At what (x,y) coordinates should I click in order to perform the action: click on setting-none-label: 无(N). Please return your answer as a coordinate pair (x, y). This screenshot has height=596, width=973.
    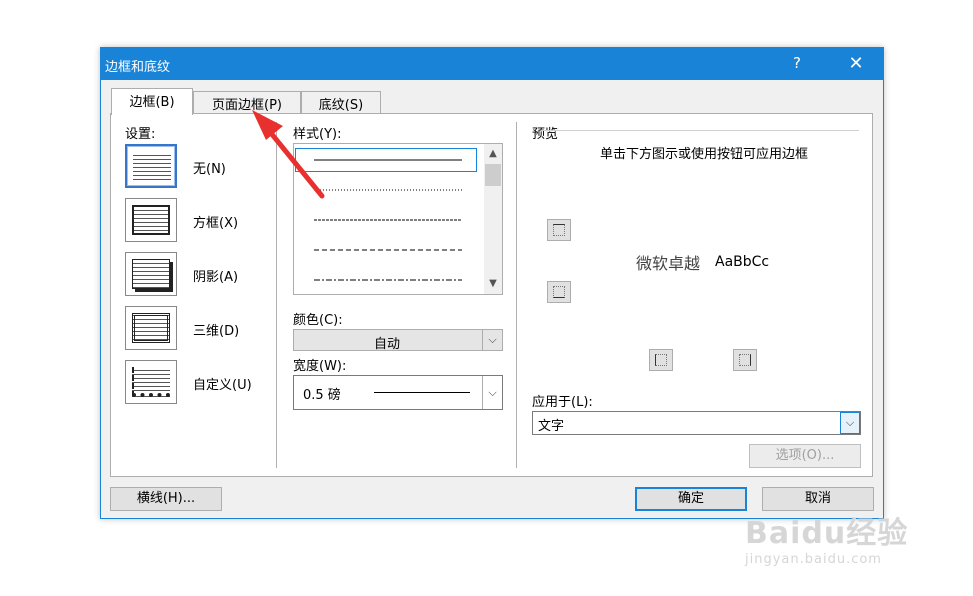
    Looking at the image, I should click on (209, 167).